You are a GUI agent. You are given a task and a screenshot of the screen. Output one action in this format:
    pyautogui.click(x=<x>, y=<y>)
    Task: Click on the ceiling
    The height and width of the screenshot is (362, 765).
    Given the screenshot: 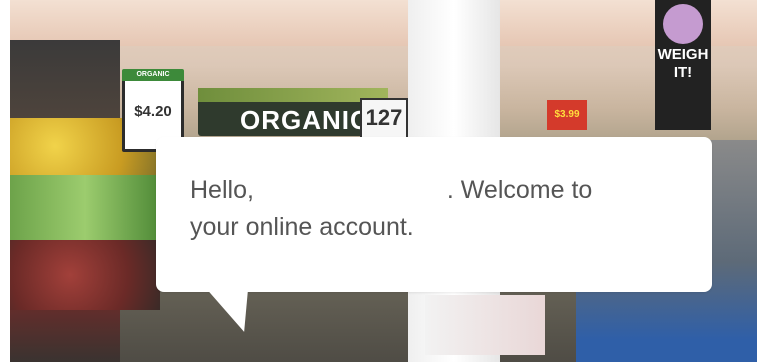 What is the action you would take?
    pyautogui.click(x=383, y=23)
    